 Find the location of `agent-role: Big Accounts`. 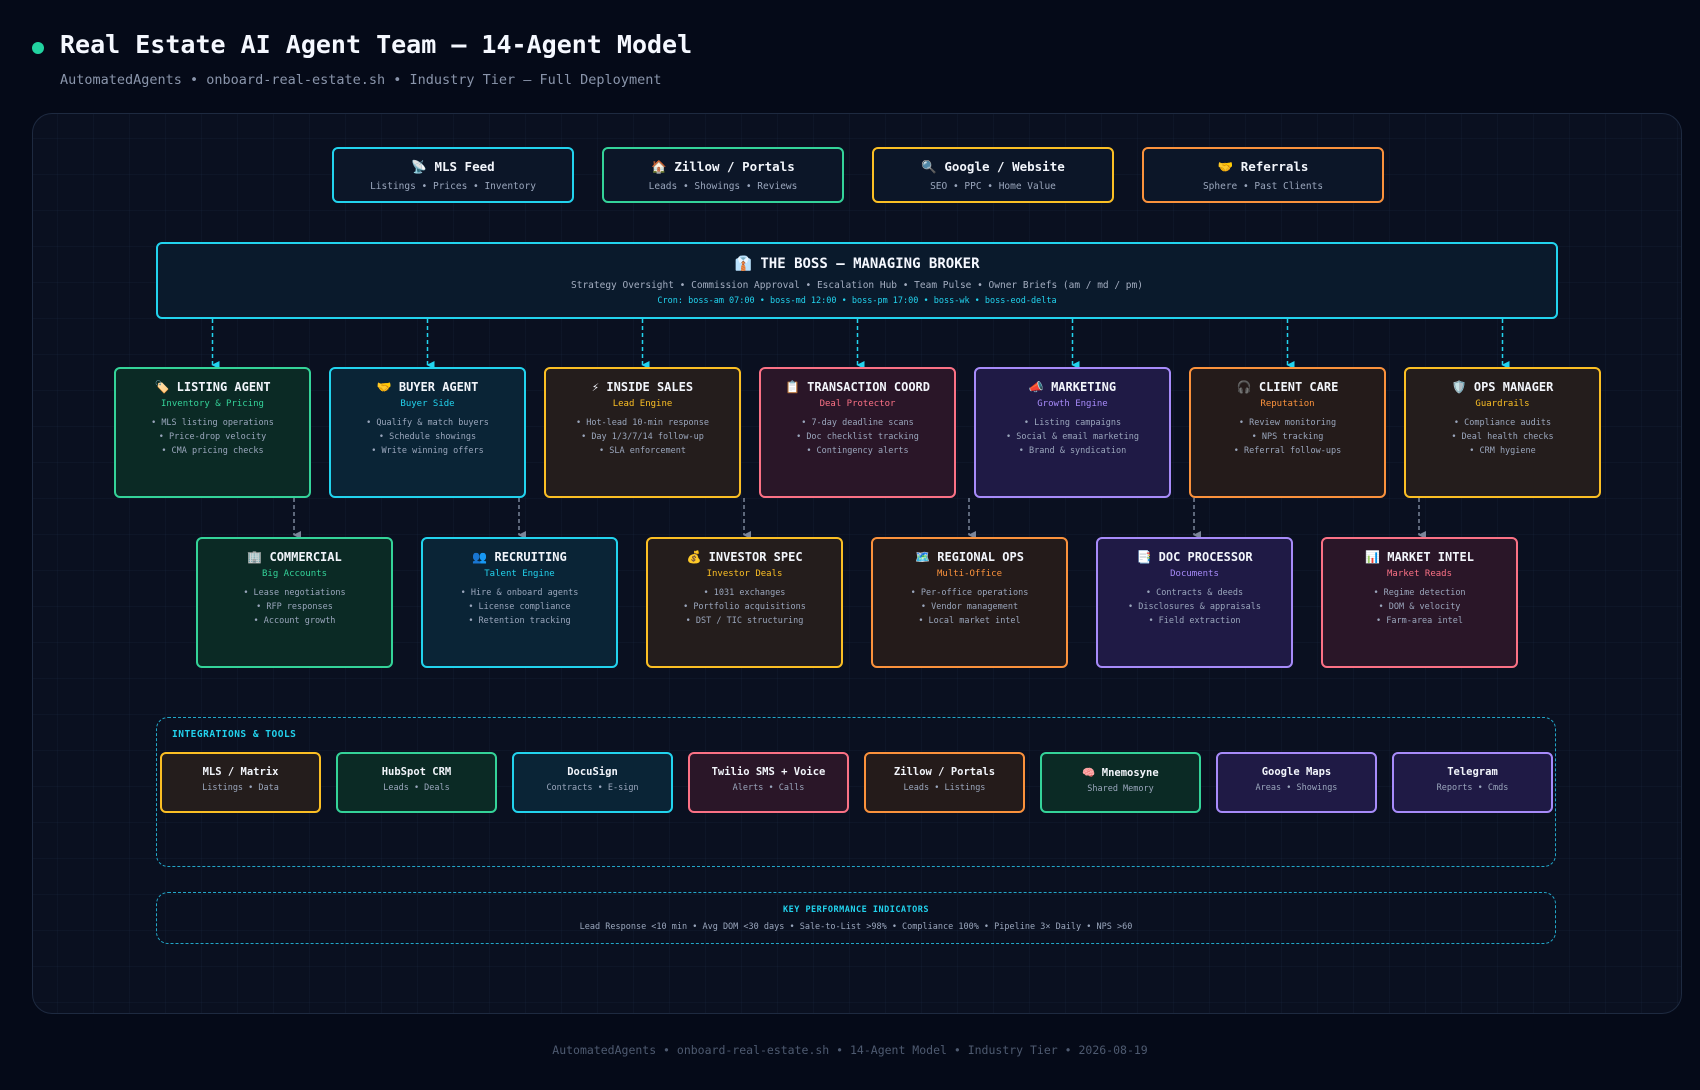

agent-role: Big Accounts is located at coordinates (294, 574).